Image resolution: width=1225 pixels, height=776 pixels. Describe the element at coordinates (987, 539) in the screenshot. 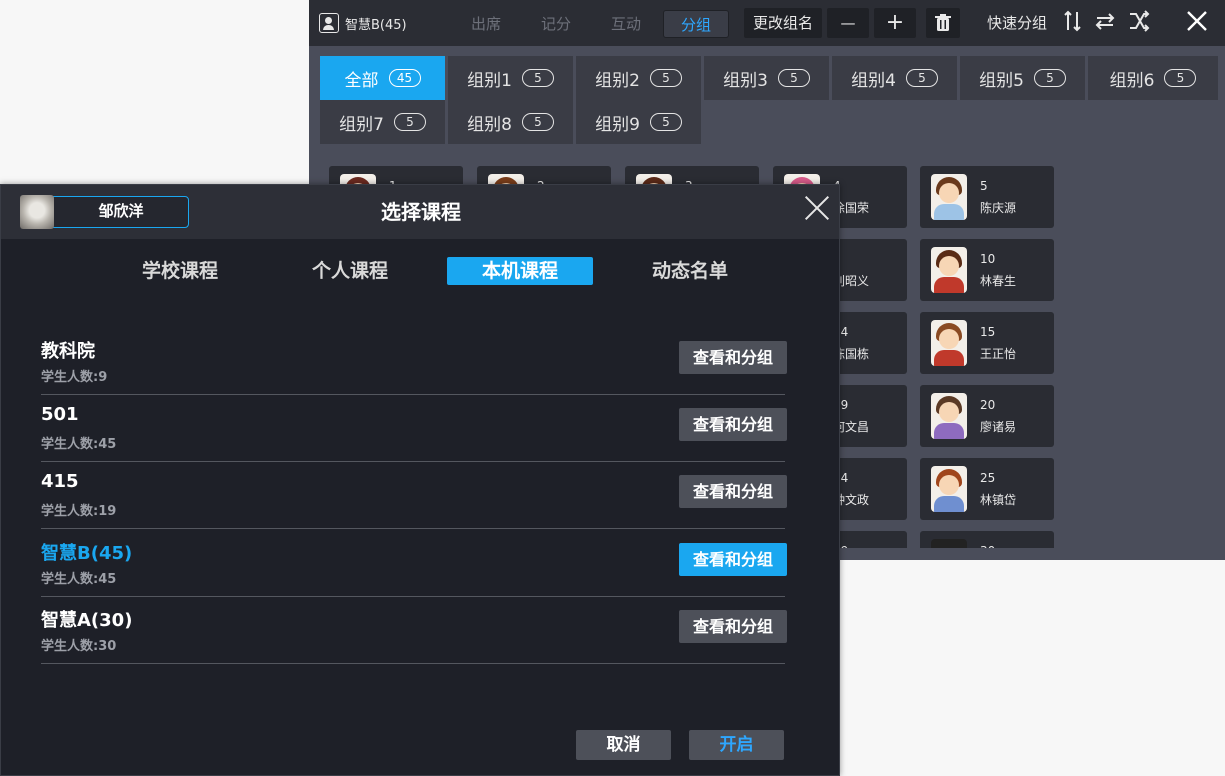

I see `student-card: 30` at that location.